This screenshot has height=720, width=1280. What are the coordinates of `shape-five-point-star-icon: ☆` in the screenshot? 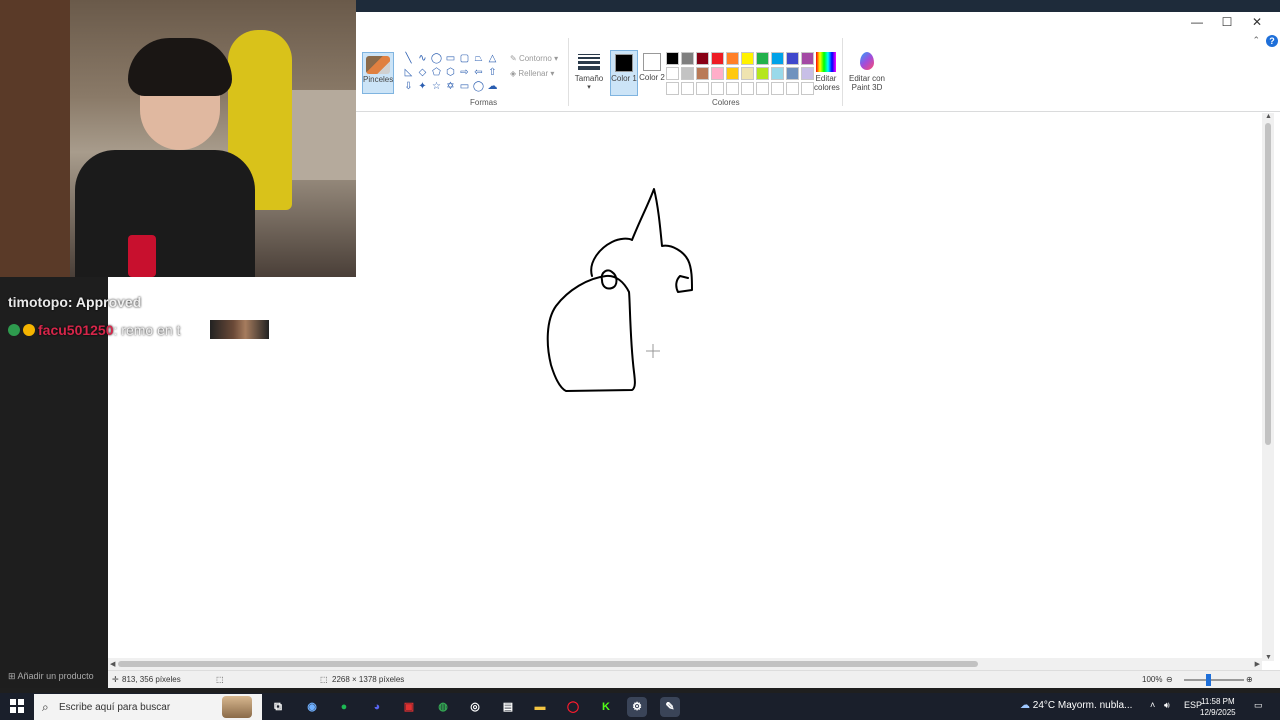 It's located at (436, 86).